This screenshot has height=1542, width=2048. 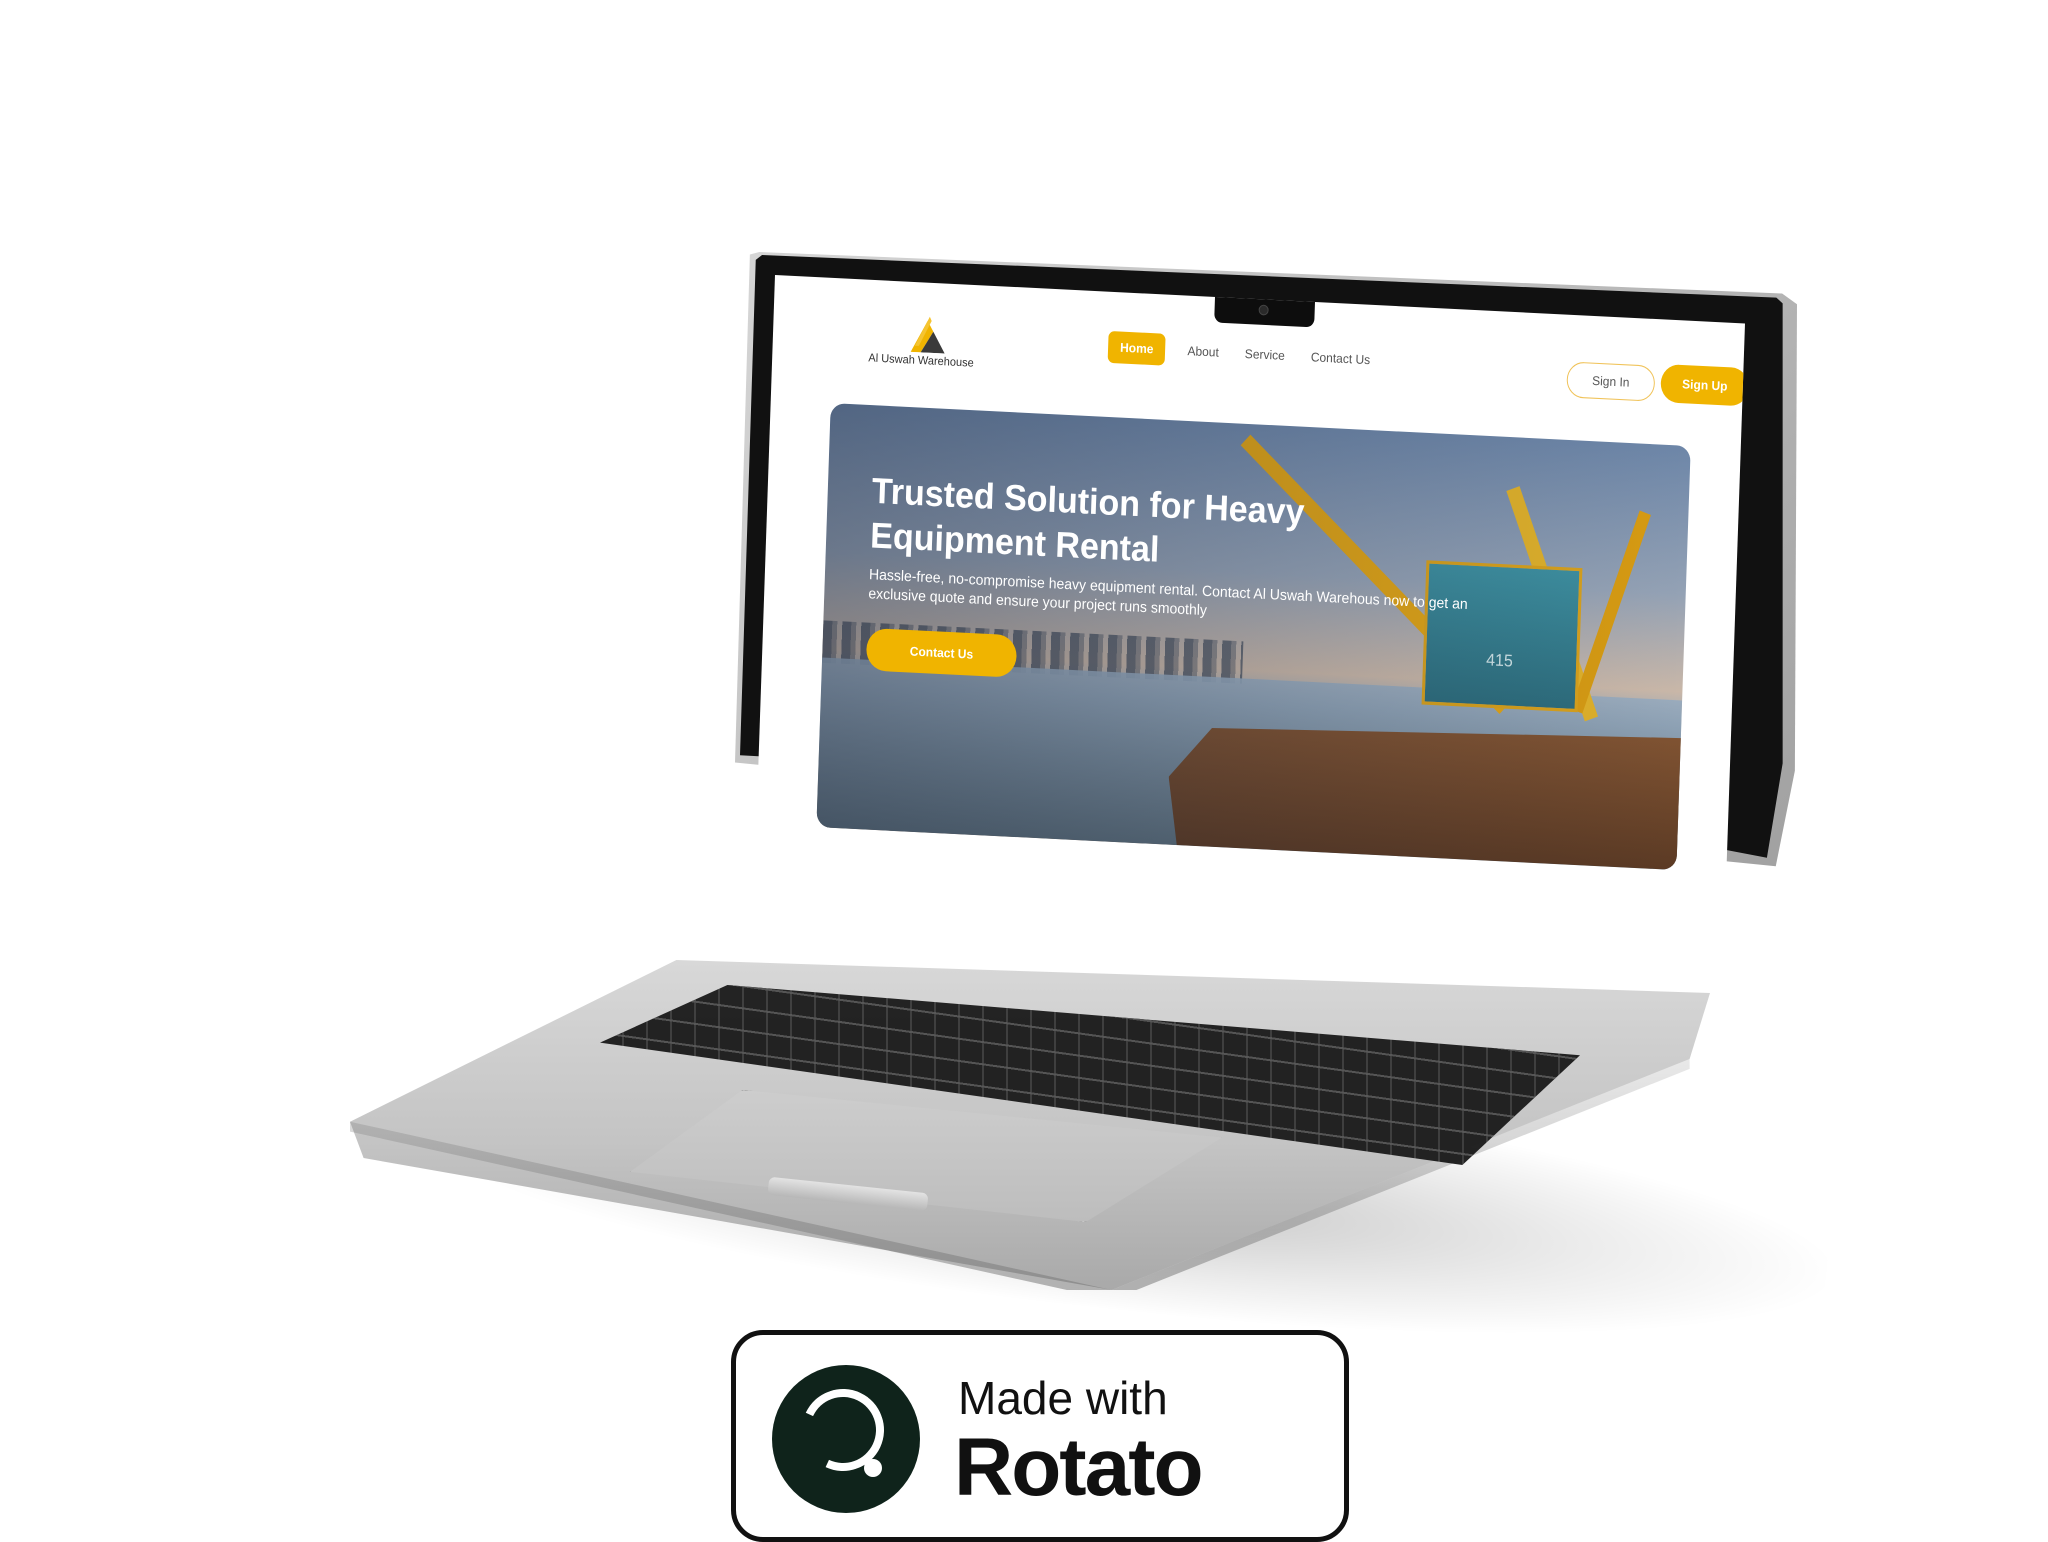 I want to click on rotato-logo-icon, so click(x=846, y=1439).